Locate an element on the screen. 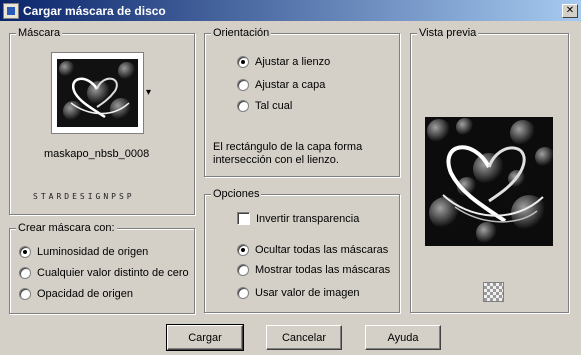 The height and width of the screenshot is (355, 581). radio-ocultar-mascaras: Ocultar todas las máscaras is located at coordinates (312, 250).